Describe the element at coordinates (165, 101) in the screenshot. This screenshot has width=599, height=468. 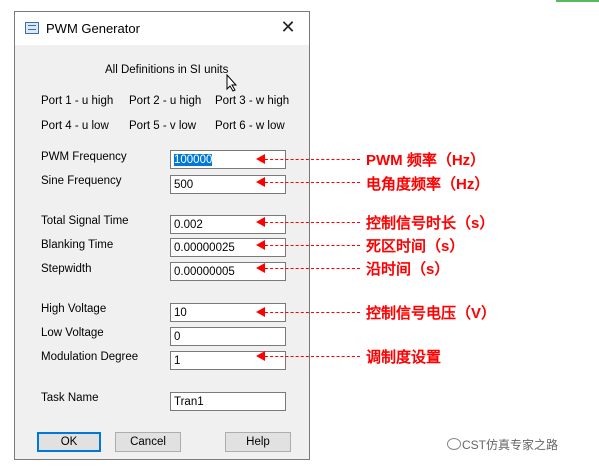
I see `port-2-label: Port 2 - u high` at that location.